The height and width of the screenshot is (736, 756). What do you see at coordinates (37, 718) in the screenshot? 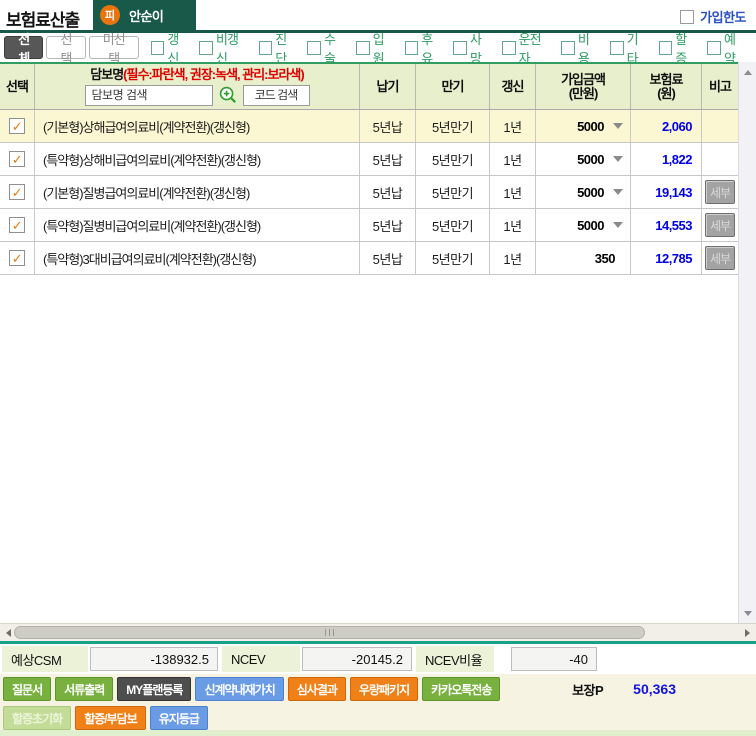
I see `surcharge-reset-button: 할증초기화` at bounding box center [37, 718].